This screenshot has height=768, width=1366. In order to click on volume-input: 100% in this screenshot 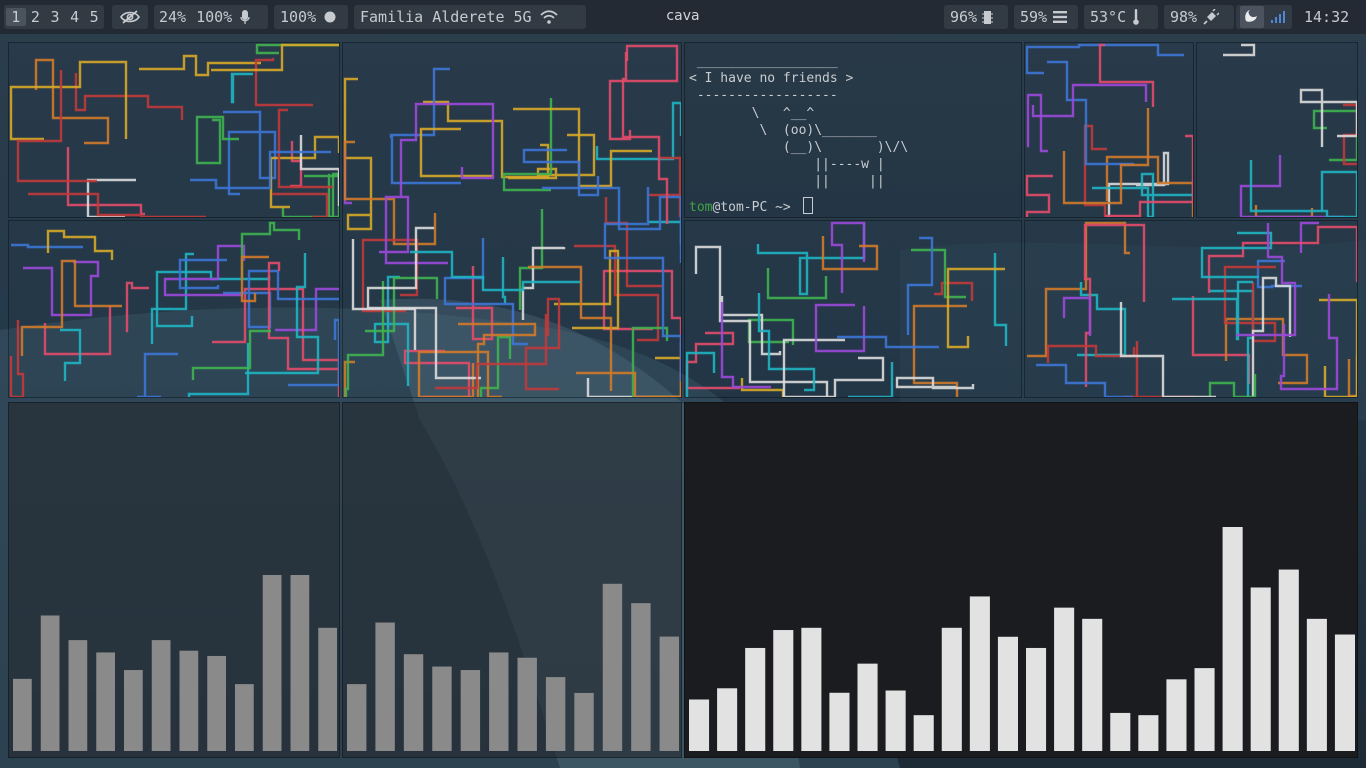, I will do `click(214, 17)`.